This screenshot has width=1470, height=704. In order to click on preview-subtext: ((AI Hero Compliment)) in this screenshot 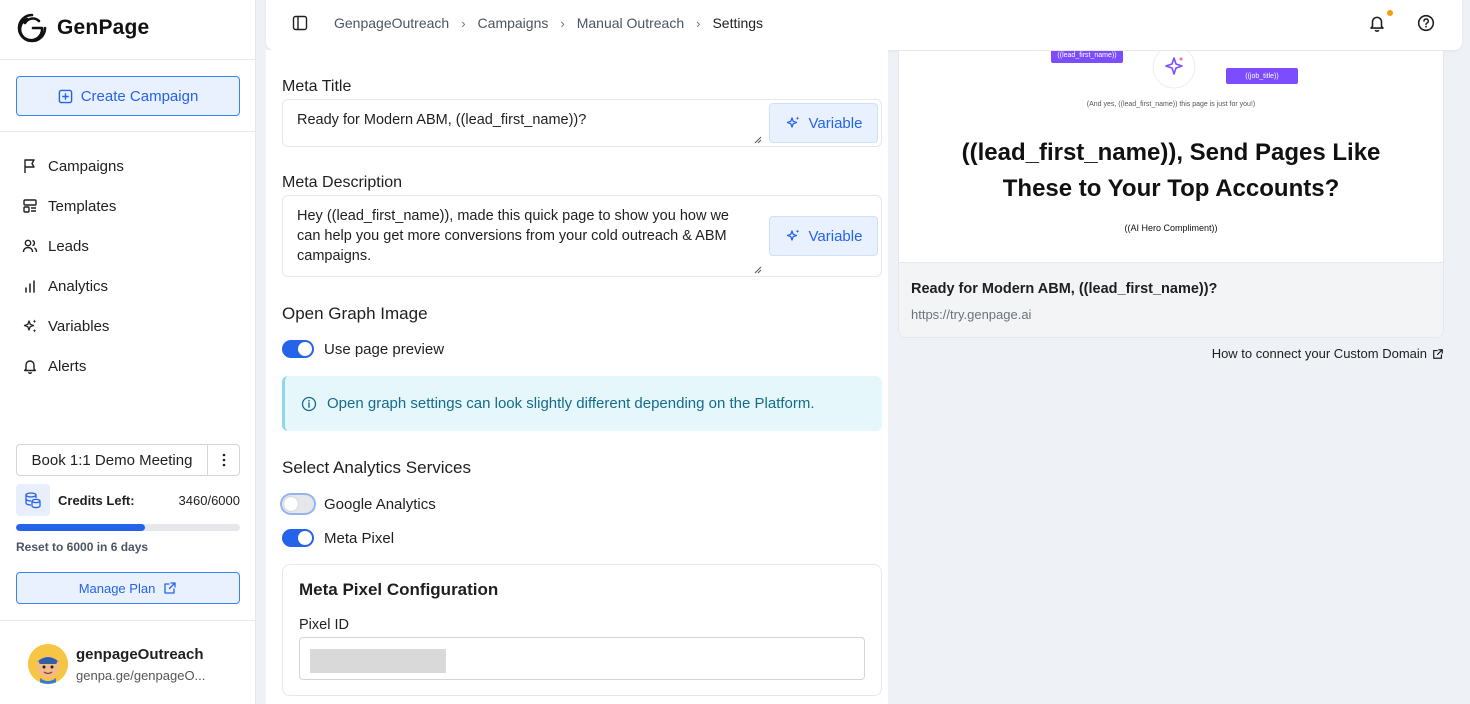, I will do `click(1171, 228)`.